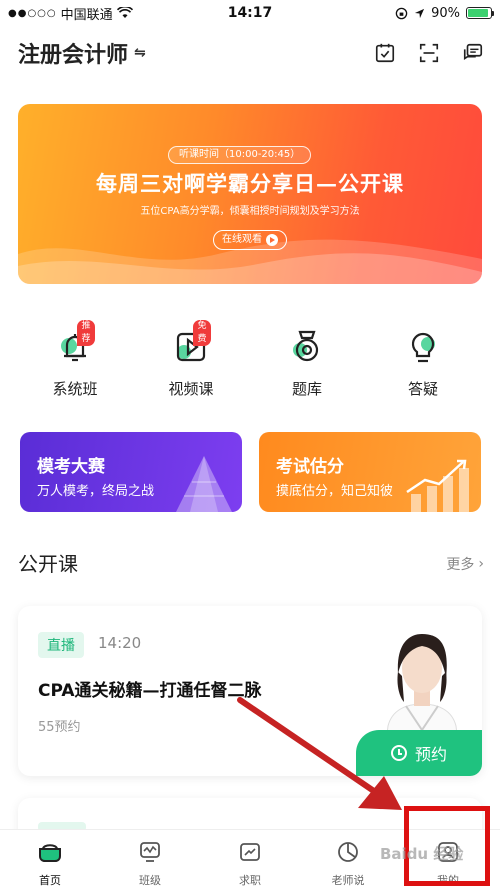  Describe the element at coordinates (250, 183) in the screenshot. I see `banner-title: 每周三对啊学霸分享日—公开课` at that location.